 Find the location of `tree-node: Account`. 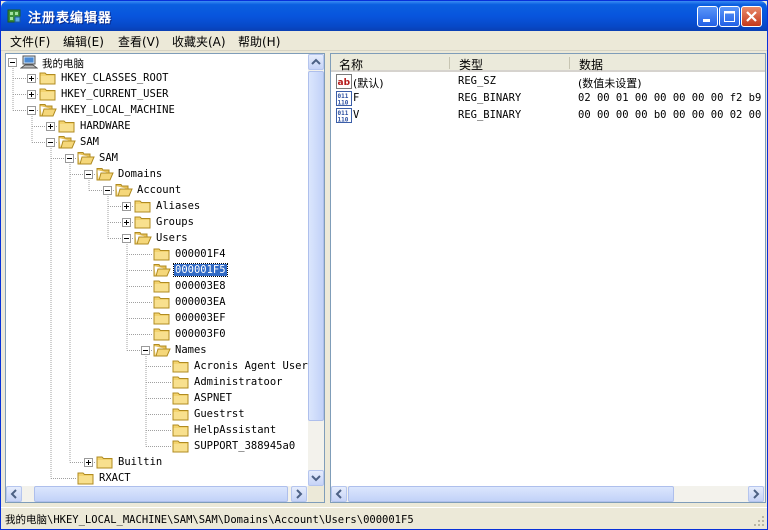

tree-node: Account is located at coordinates (156, 190).